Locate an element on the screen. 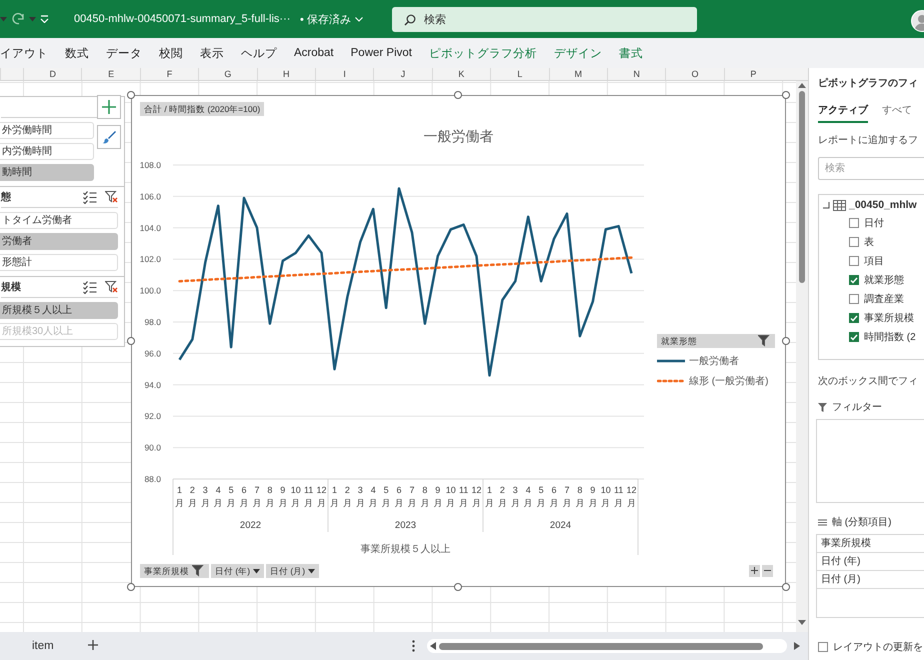  scroll-right-icon is located at coordinates (797, 646).